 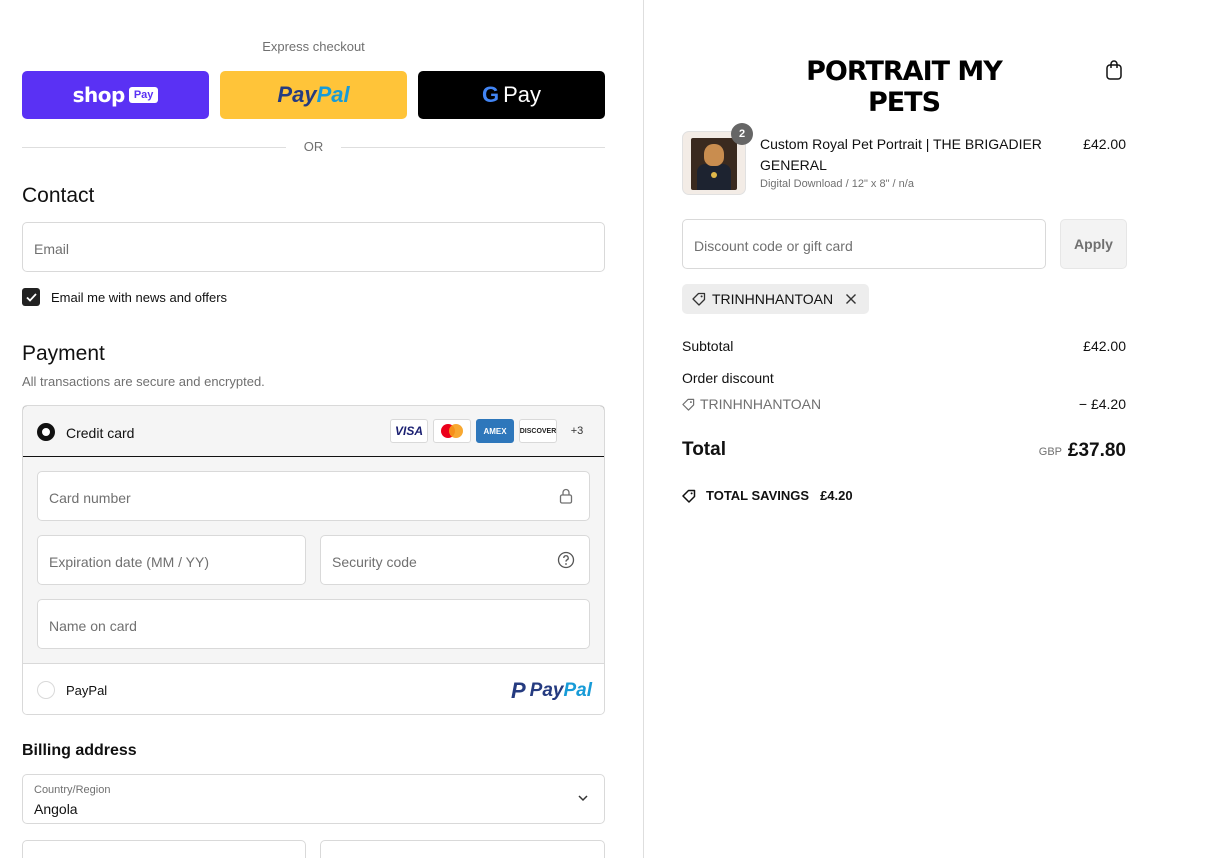 I want to click on billing-address-heading: Billing address, so click(x=79, y=750).